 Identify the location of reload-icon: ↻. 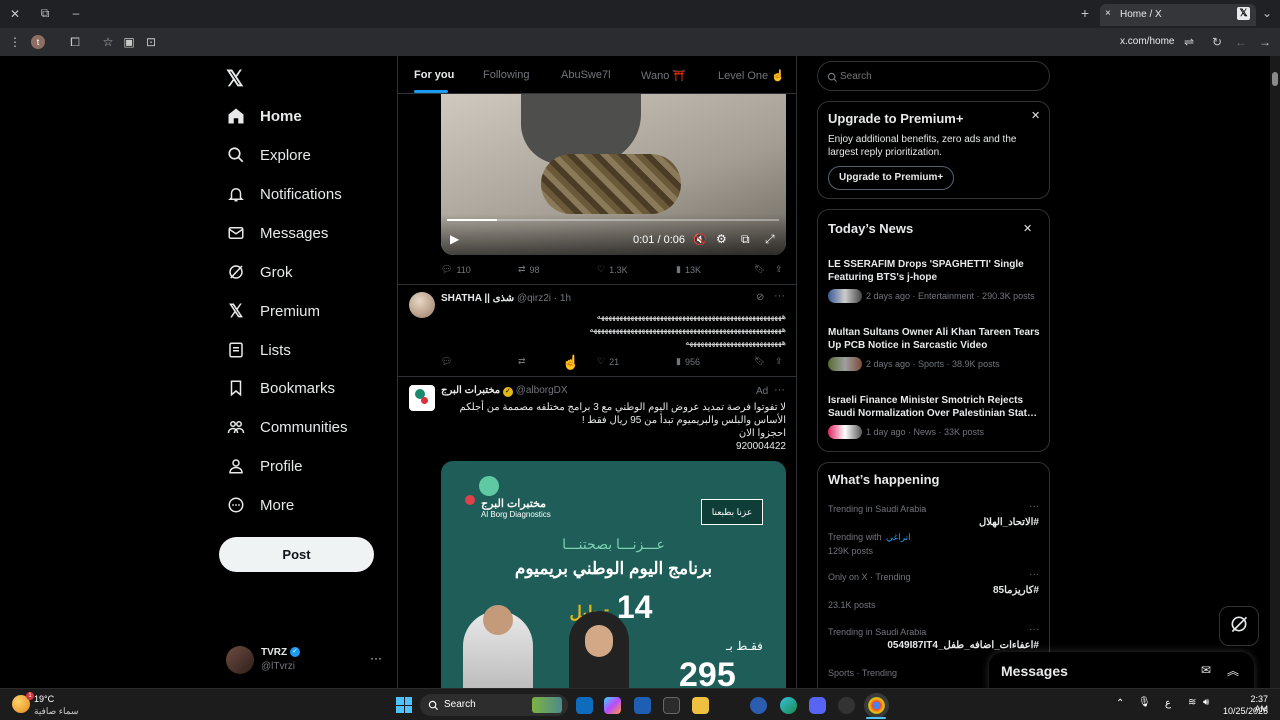
(1217, 42).